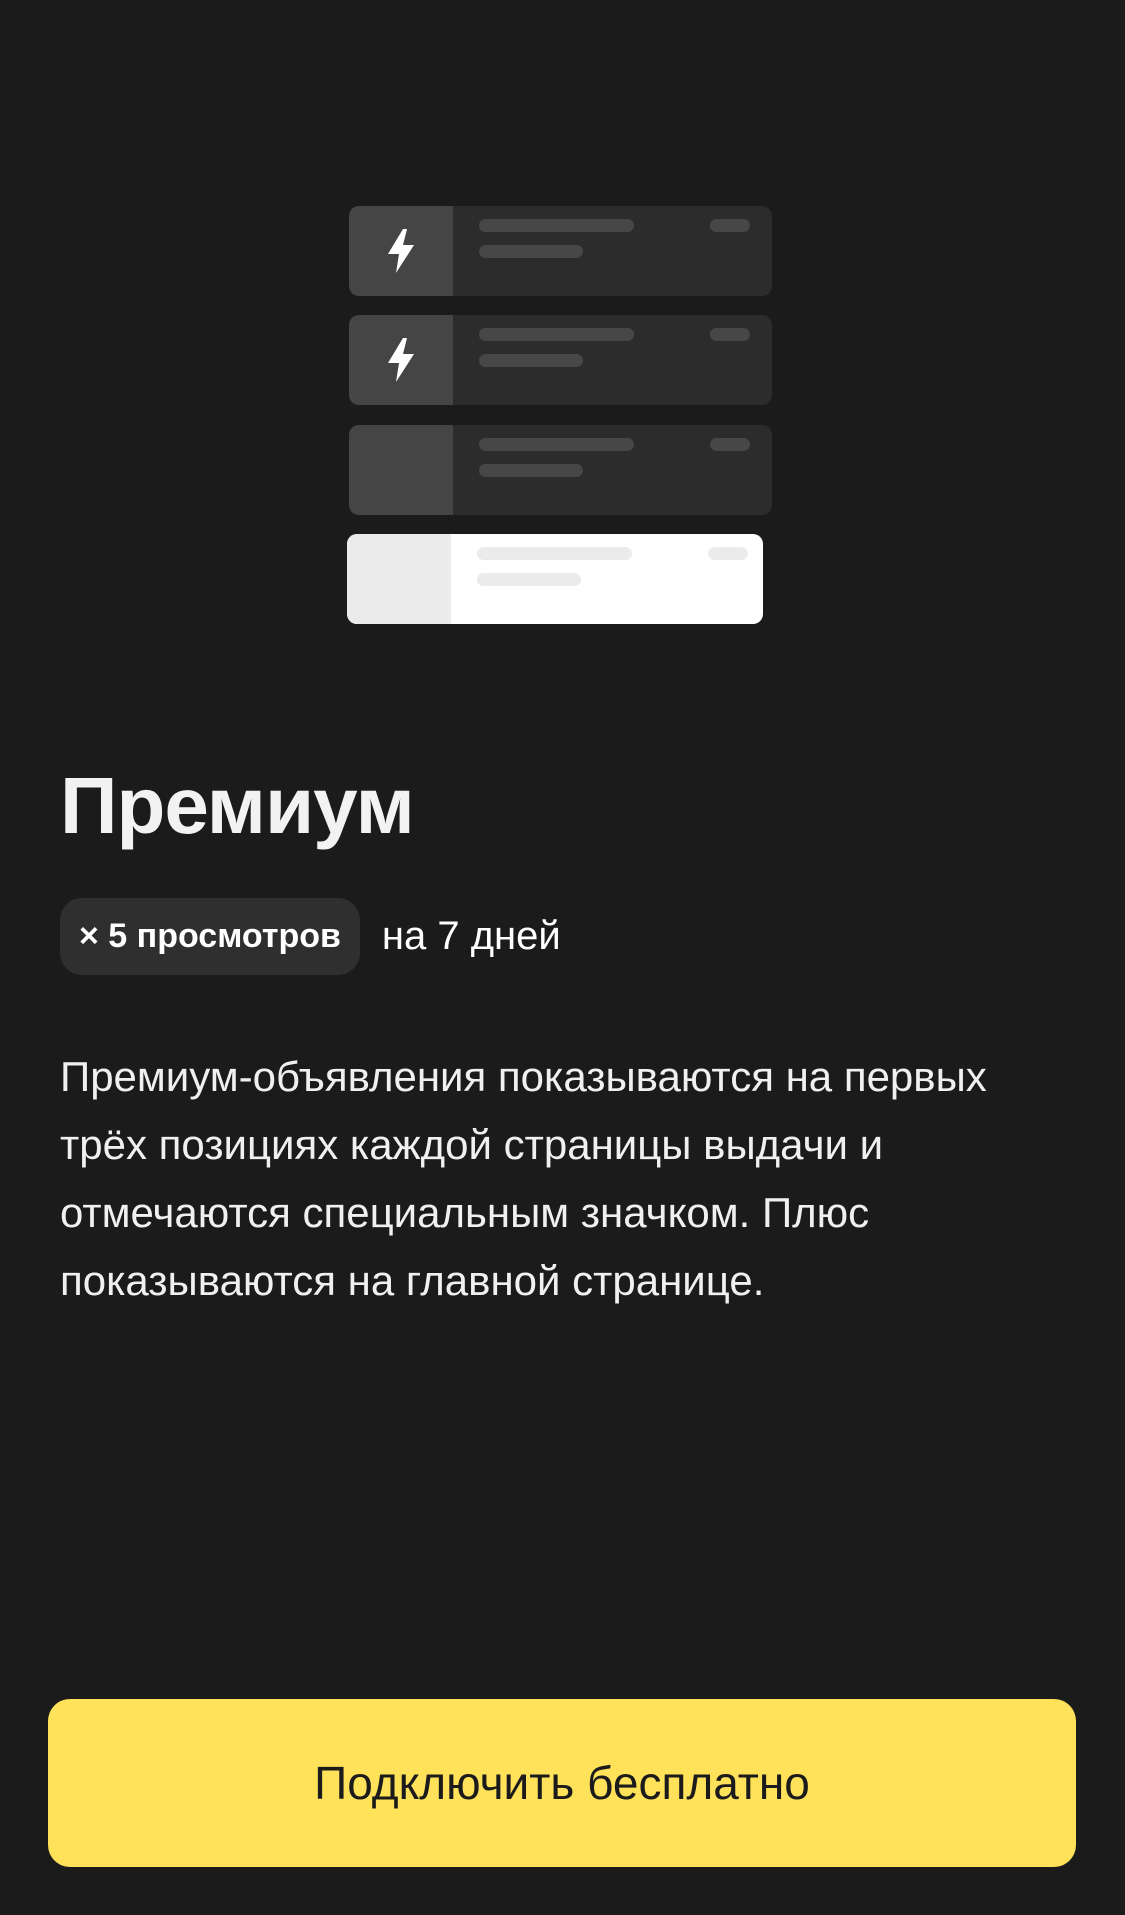 The width and height of the screenshot is (1125, 1915). What do you see at coordinates (560, 416) in the screenshot?
I see `premium-illustration` at bounding box center [560, 416].